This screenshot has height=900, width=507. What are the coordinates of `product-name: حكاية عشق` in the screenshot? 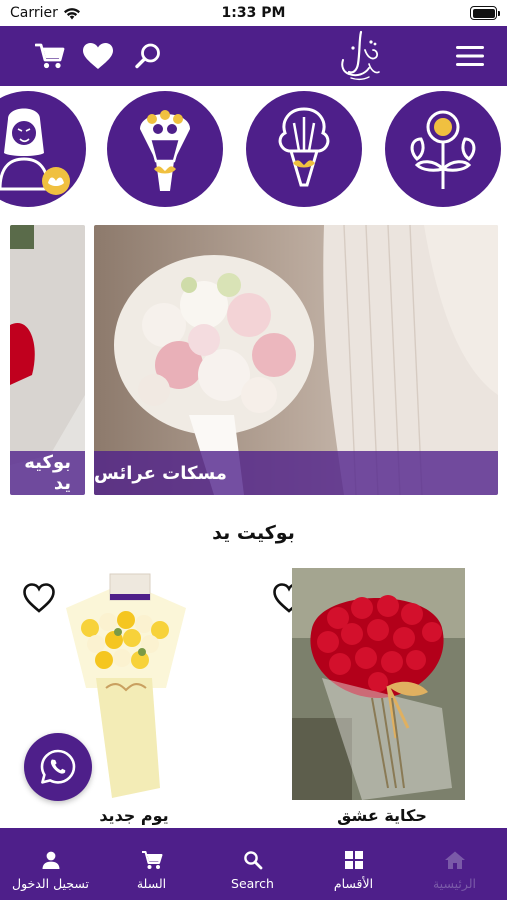 It's located at (382, 815).